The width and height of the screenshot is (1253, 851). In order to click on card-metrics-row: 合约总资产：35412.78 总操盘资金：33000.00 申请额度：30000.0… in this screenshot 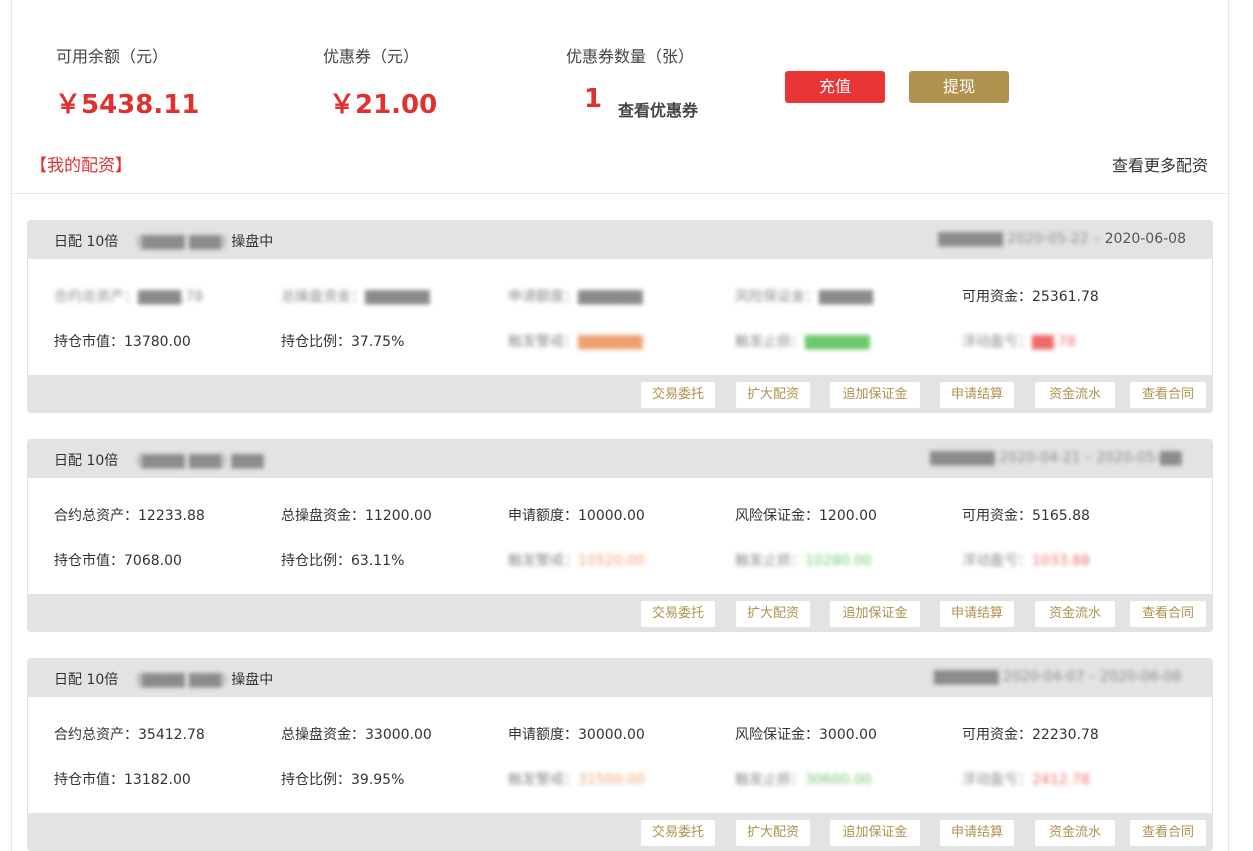, I will do `click(620, 734)`.